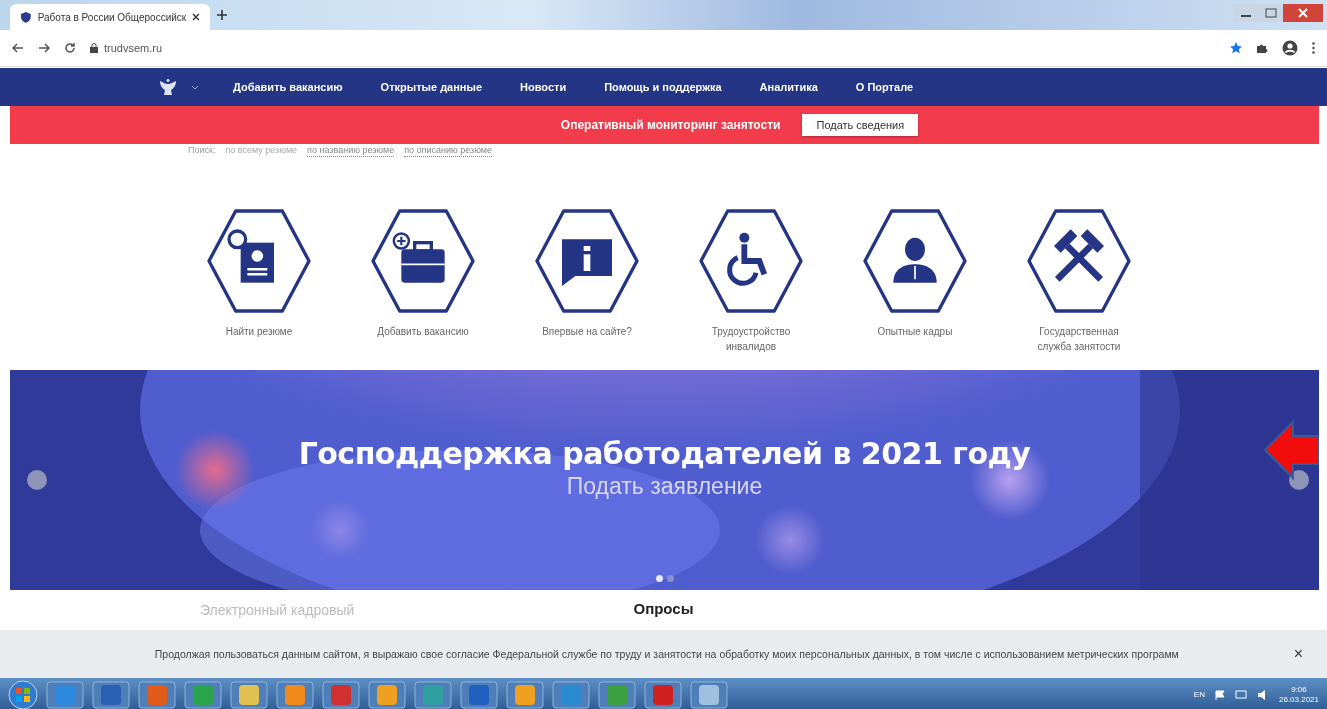 The height and width of the screenshot is (709, 1327). What do you see at coordinates (1236, 48) in the screenshot?
I see `star-icon` at bounding box center [1236, 48].